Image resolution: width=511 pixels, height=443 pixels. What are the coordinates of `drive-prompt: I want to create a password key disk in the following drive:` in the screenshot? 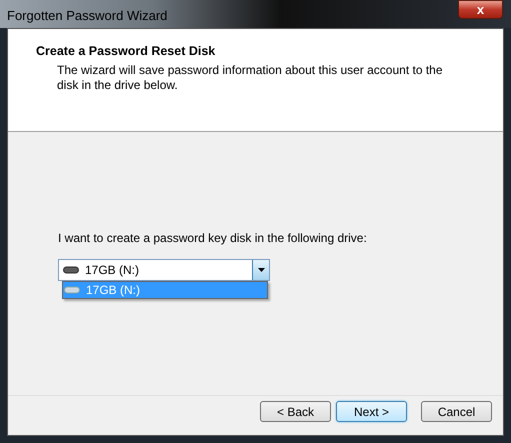 It's located at (212, 238).